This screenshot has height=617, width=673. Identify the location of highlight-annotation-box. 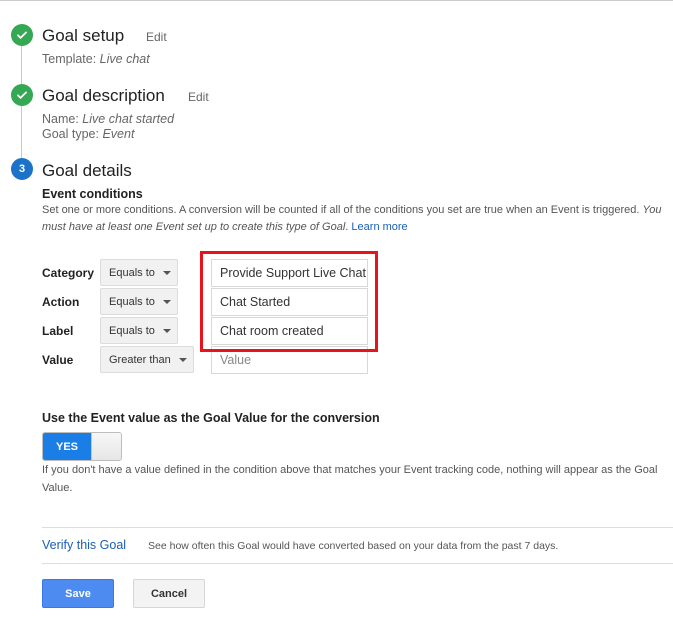
(289, 301).